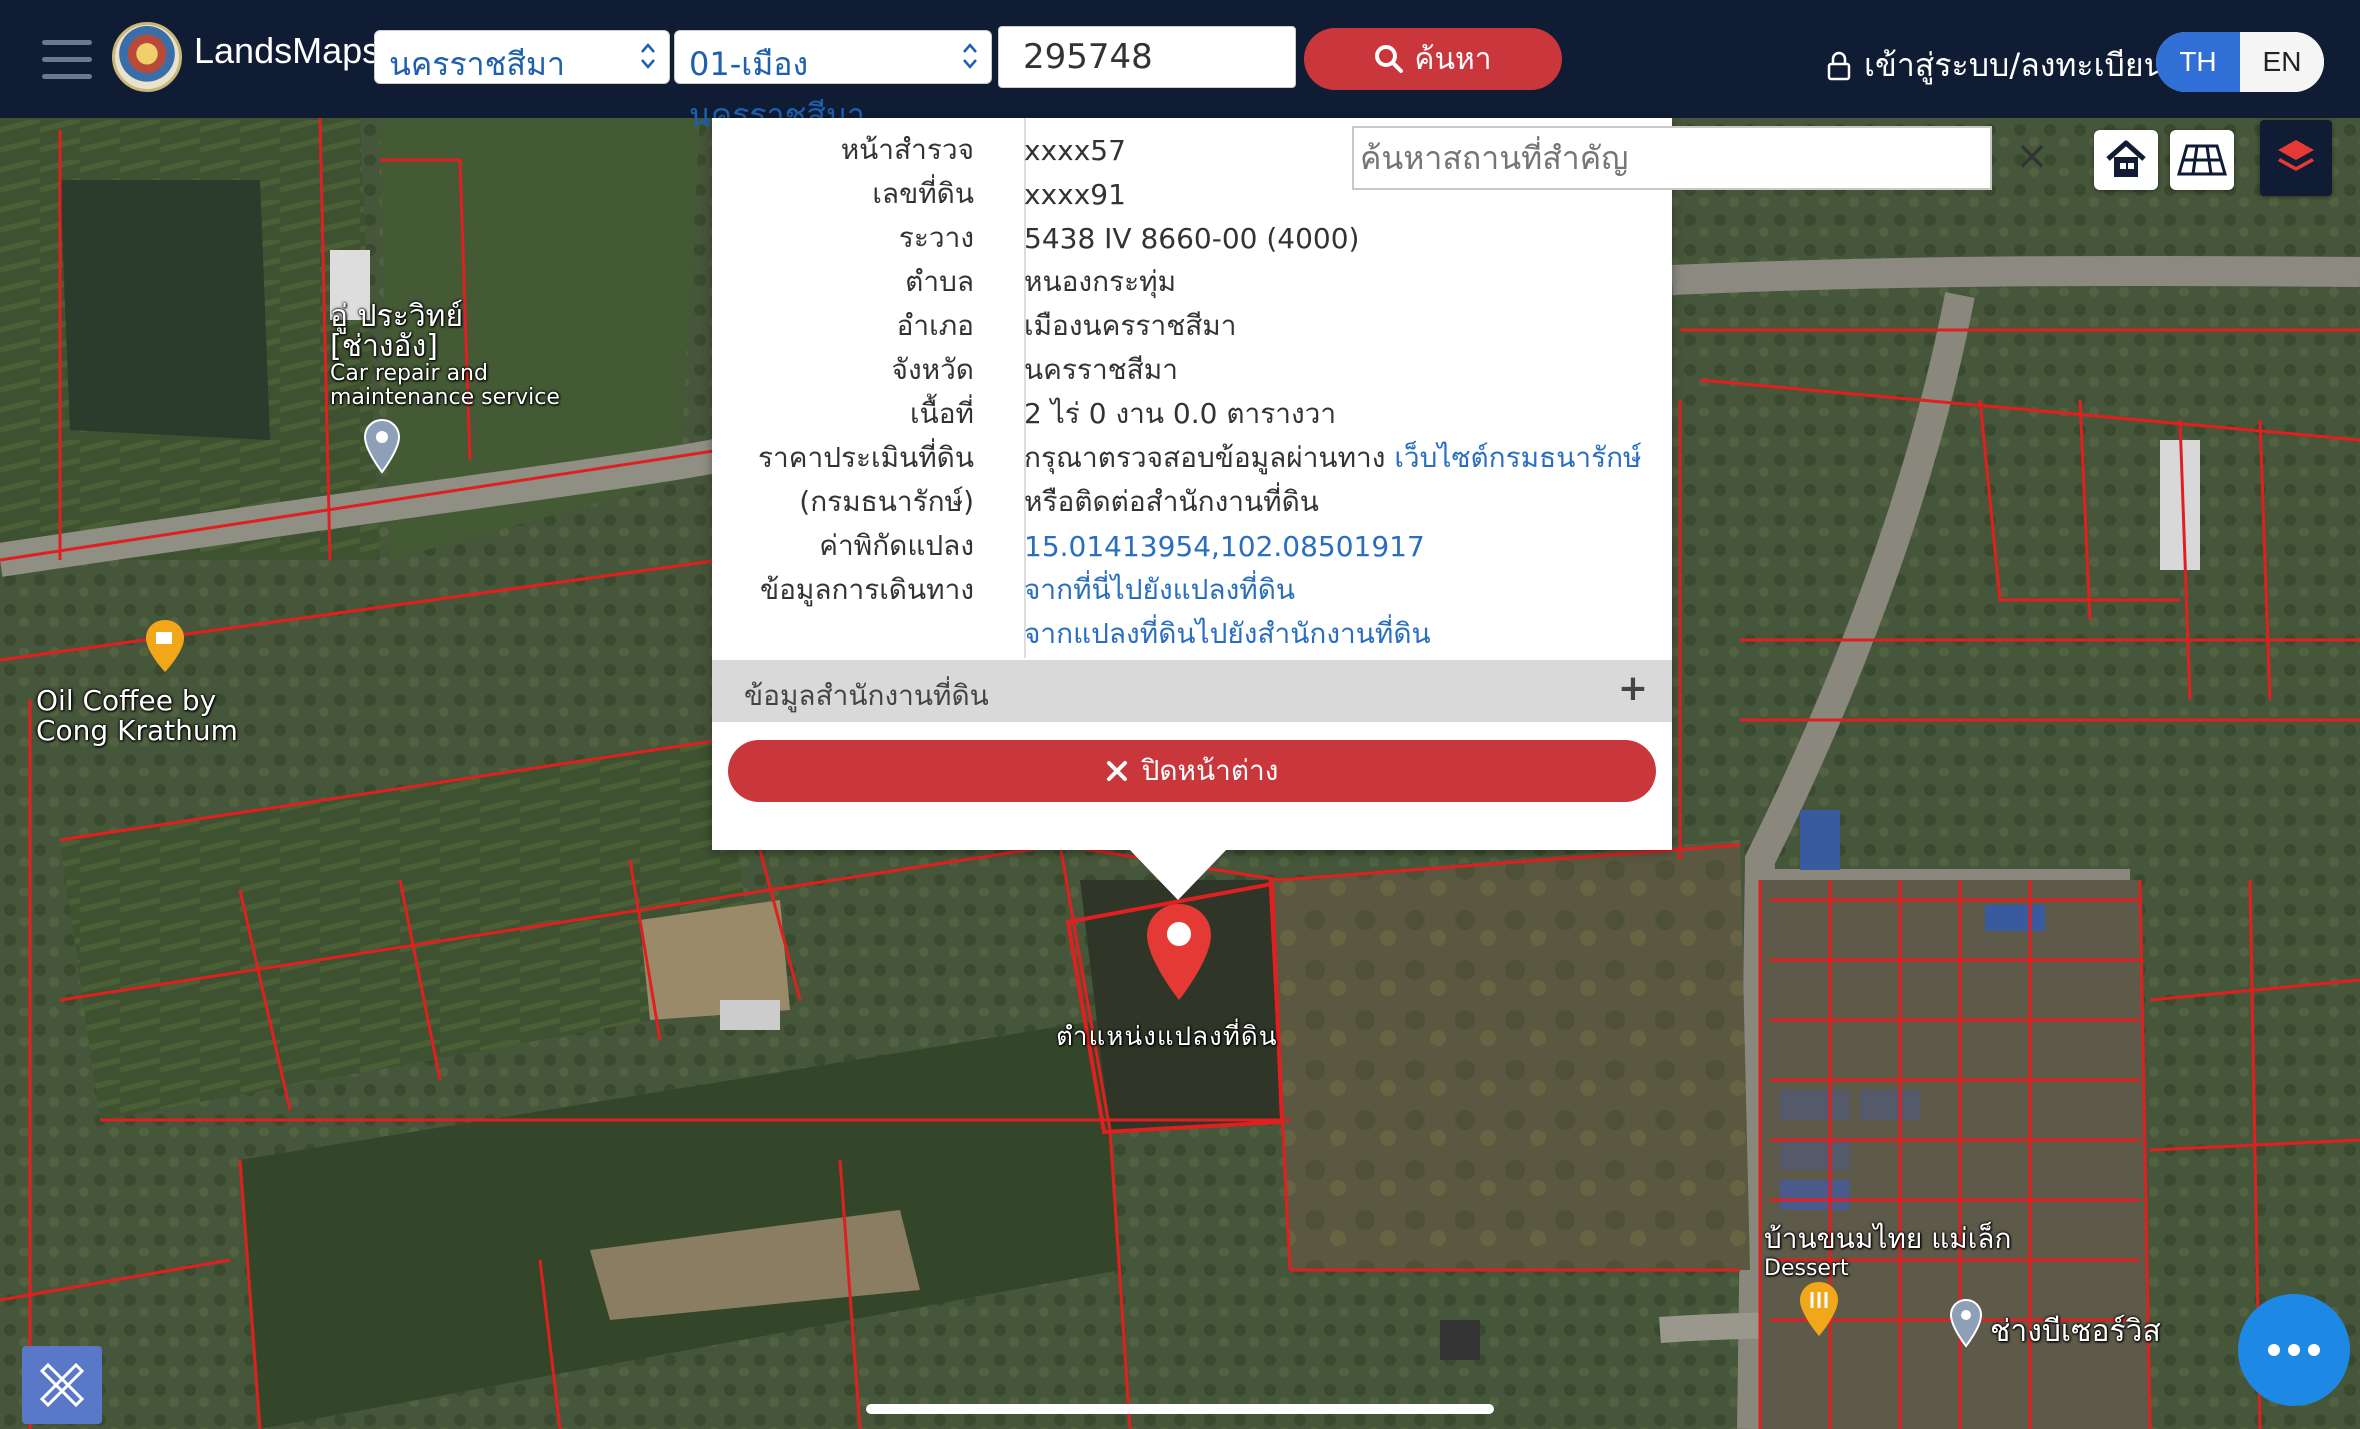 The height and width of the screenshot is (1429, 2360). What do you see at coordinates (1179, 952) in the screenshot?
I see `parcel-marker-icon` at bounding box center [1179, 952].